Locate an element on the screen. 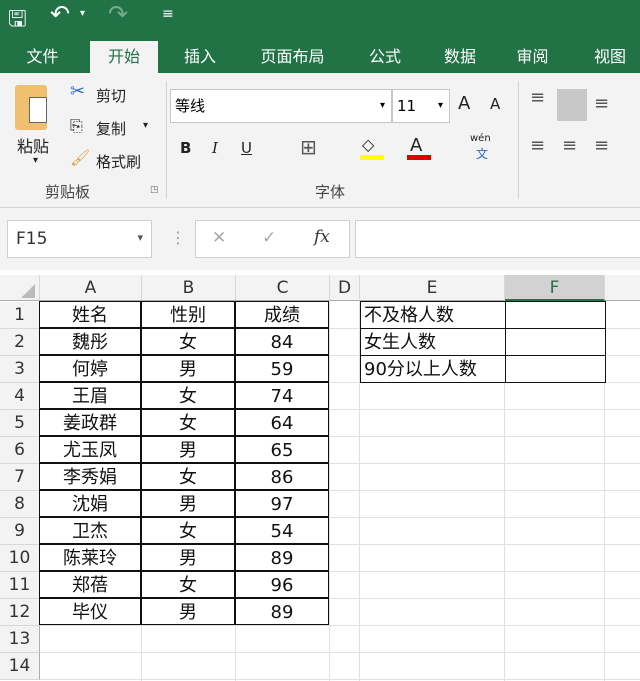 The width and height of the screenshot is (640, 681). cell: 姜政群 is located at coordinates (90, 422).